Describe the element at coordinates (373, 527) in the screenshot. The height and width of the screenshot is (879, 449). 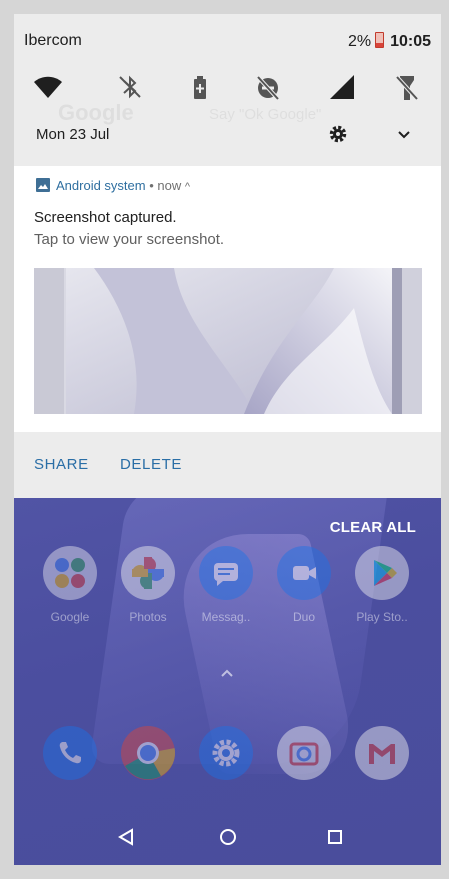
I see `clear-all-button: CLEAR ALL` at that location.